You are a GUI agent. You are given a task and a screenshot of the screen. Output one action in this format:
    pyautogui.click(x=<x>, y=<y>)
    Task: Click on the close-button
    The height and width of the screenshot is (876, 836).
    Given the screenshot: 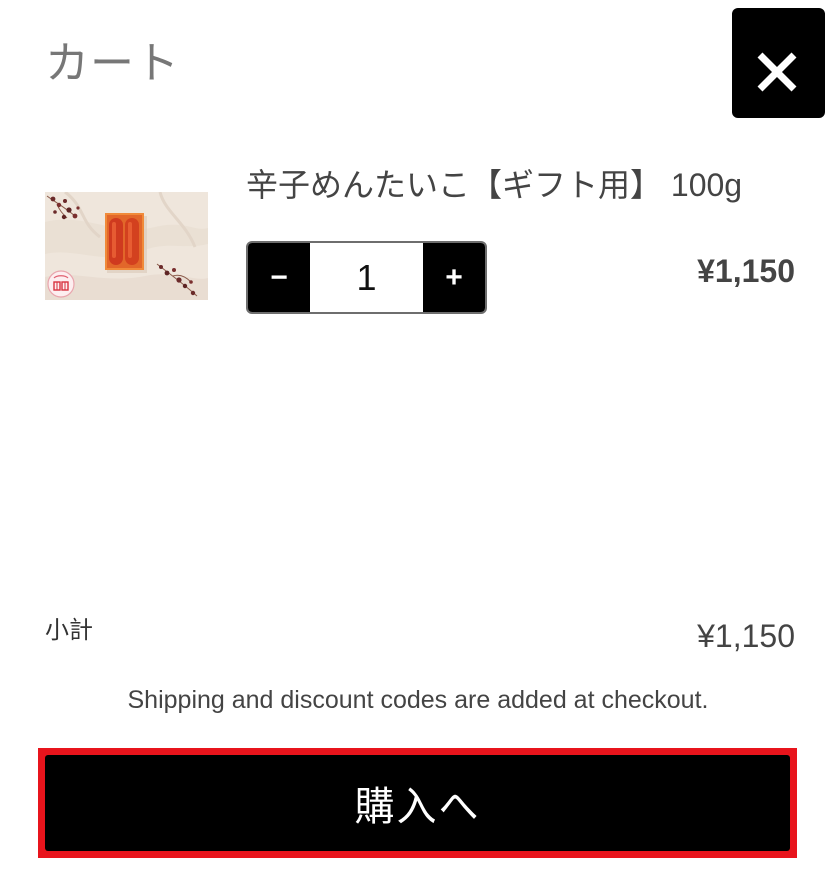 What is the action you would take?
    pyautogui.click(x=778, y=63)
    